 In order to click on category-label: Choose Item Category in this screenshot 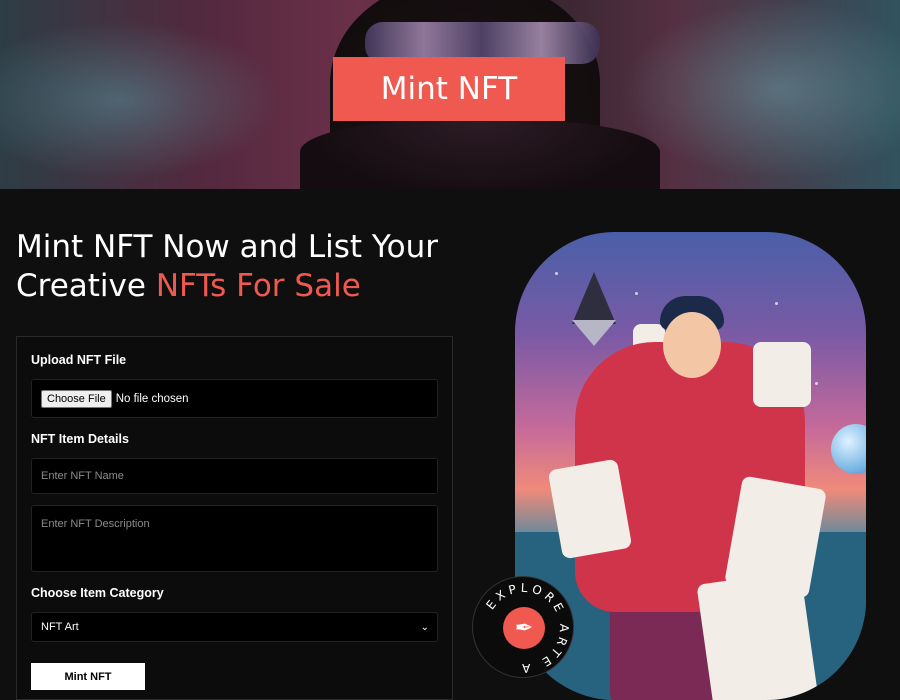, I will do `click(97, 593)`.